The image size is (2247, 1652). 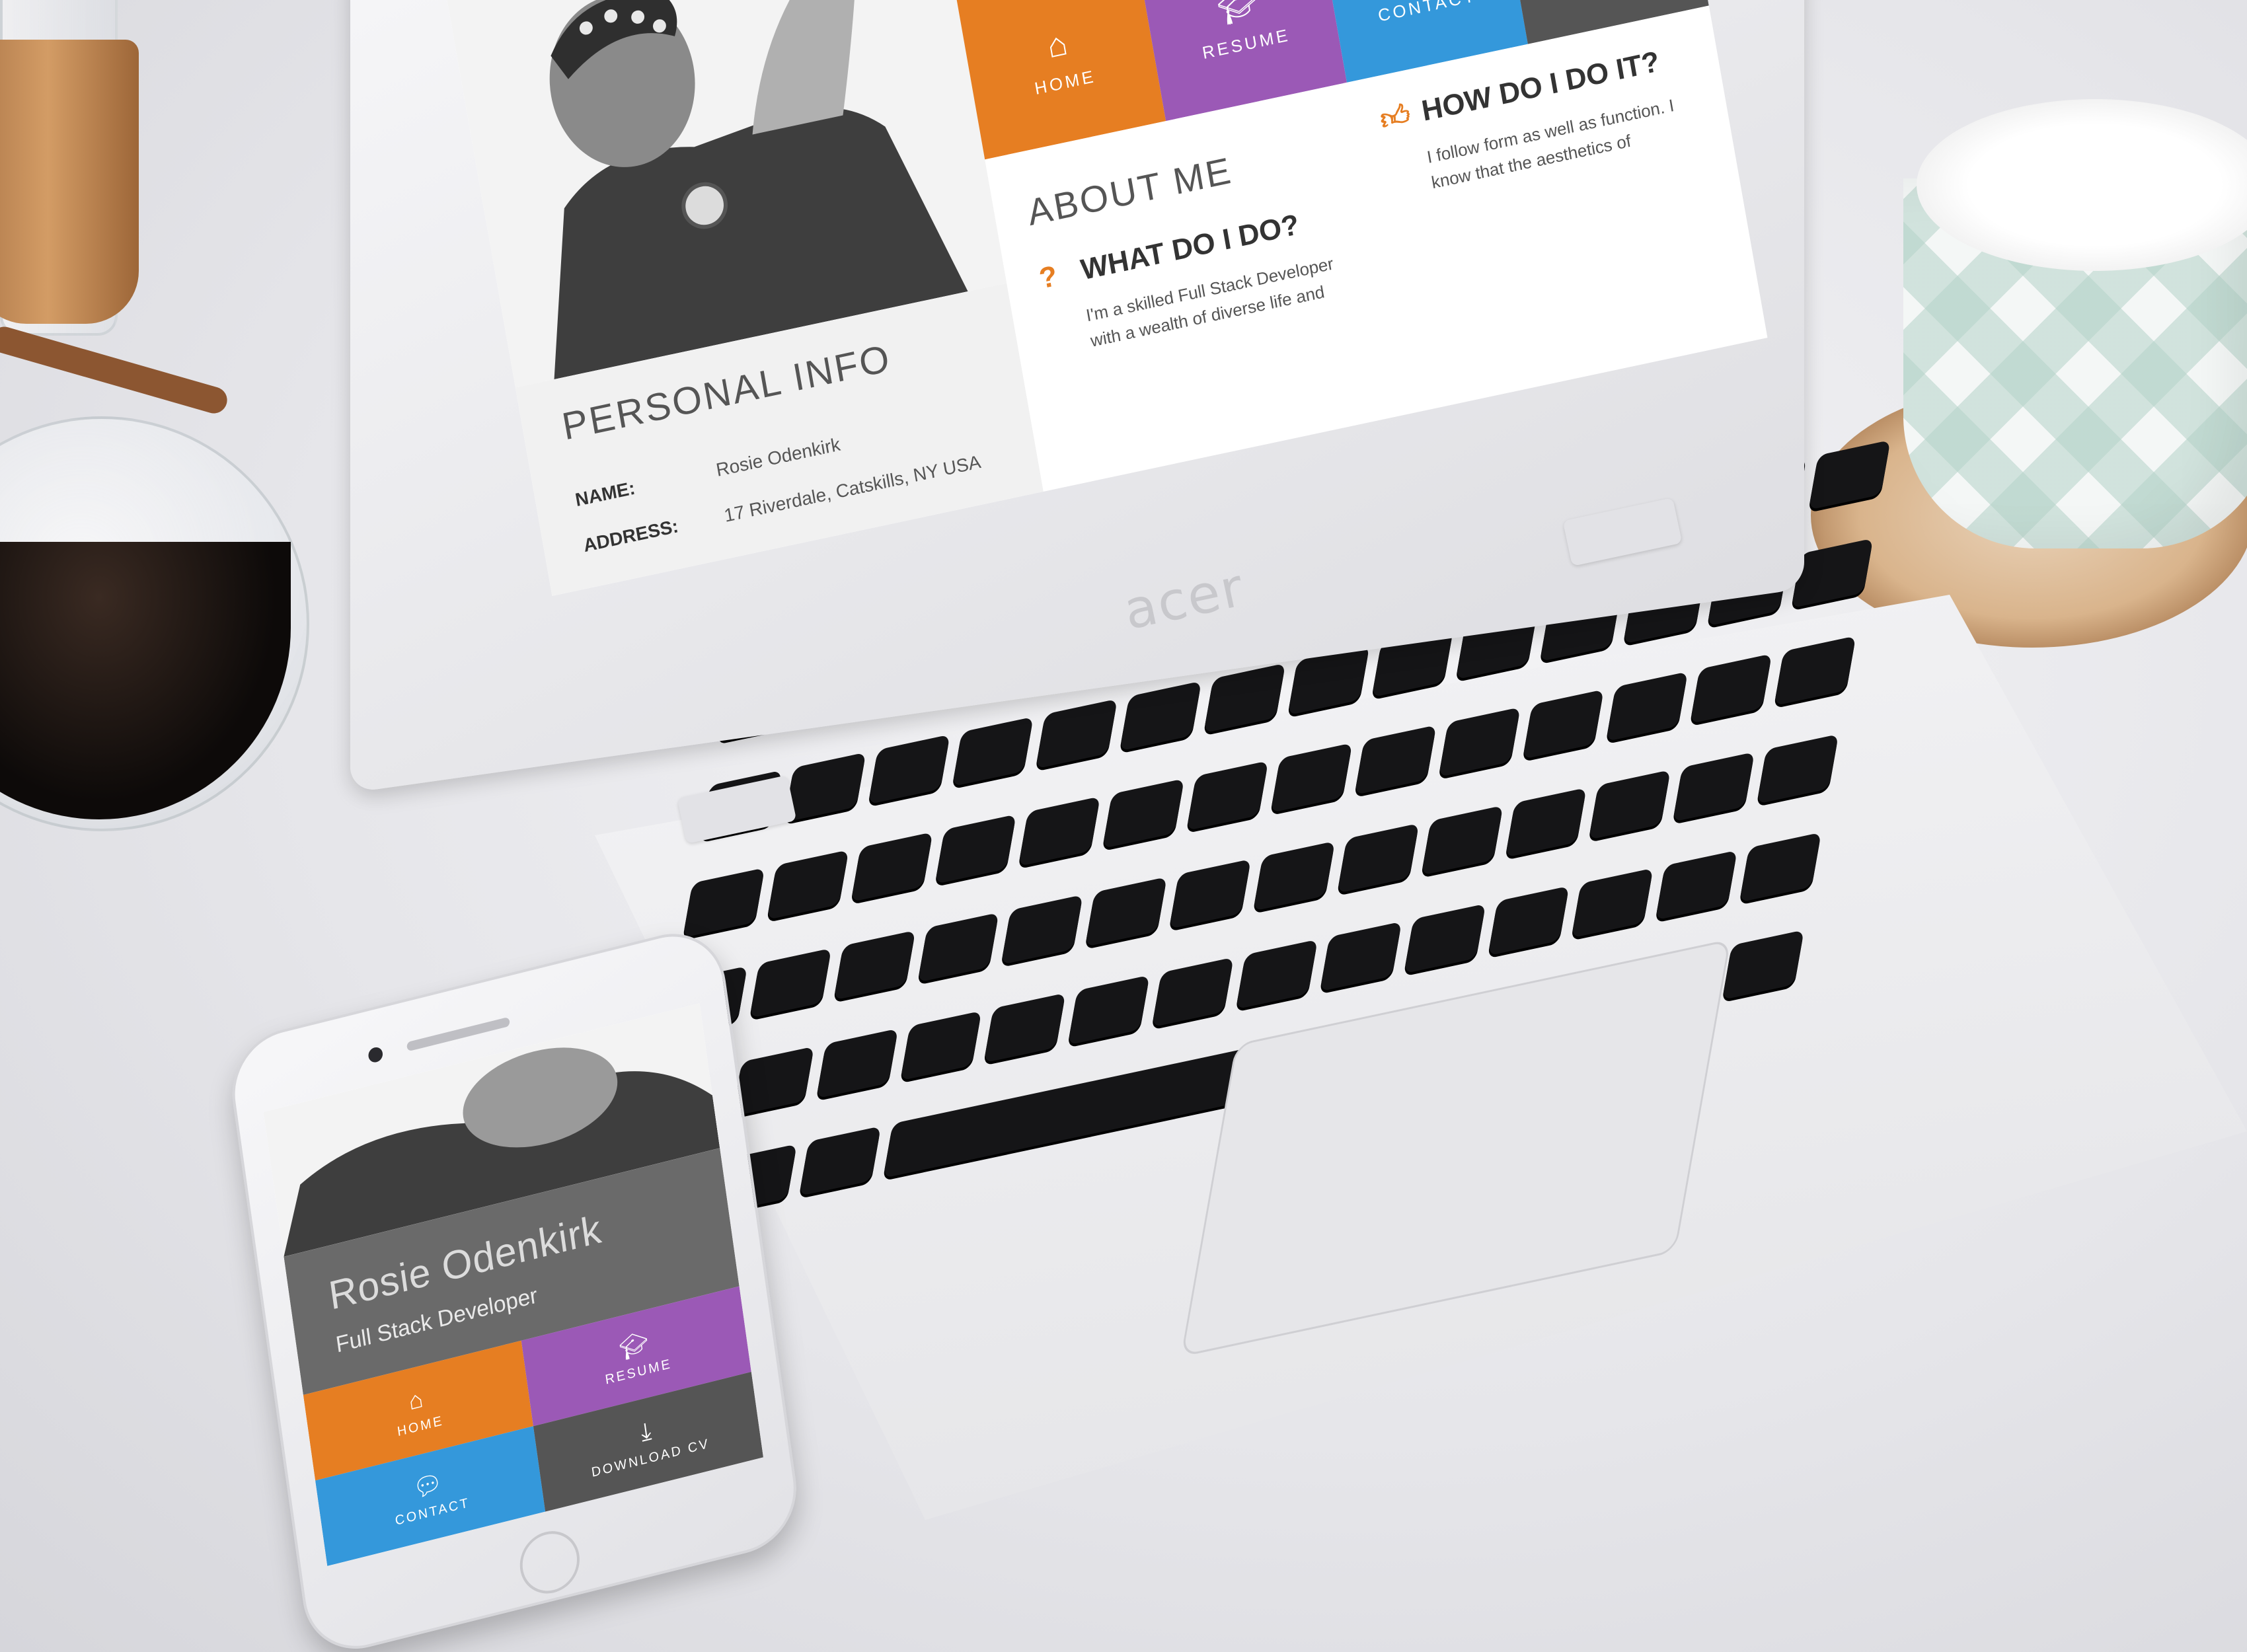 What do you see at coordinates (2075, 337) in the screenshot?
I see `coffee-mug` at bounding box center [2075, 337].